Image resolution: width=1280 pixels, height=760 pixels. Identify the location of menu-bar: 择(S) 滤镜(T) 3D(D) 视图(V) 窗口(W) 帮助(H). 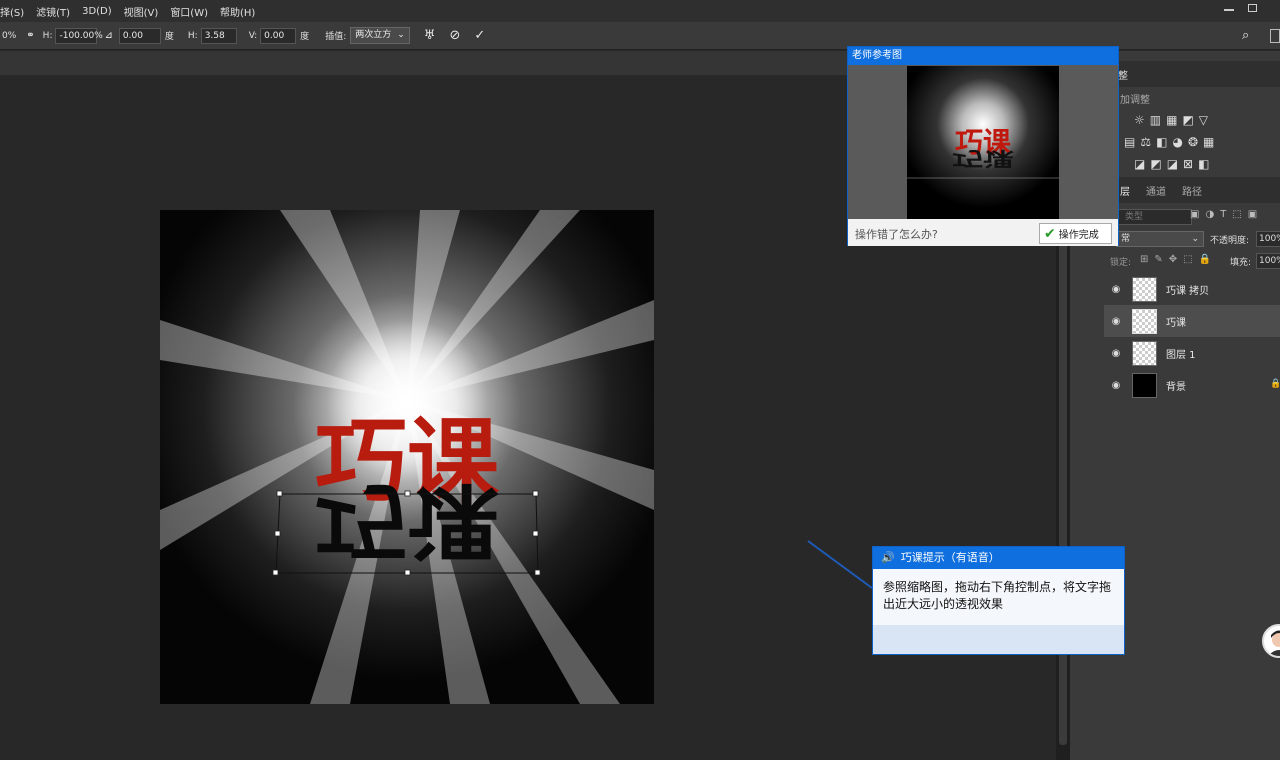
(640, 11).